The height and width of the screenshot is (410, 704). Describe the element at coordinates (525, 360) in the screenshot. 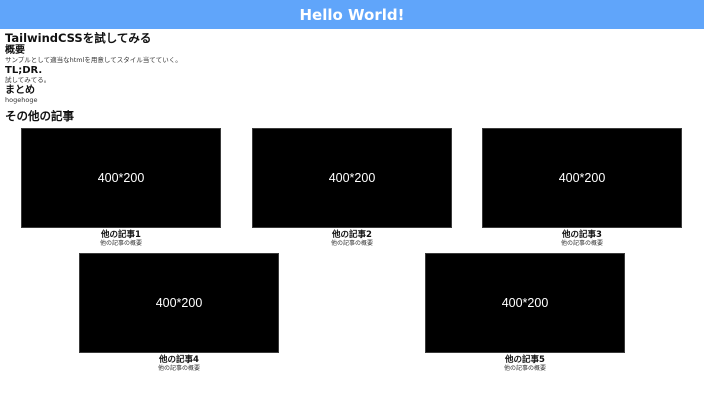

I see `card-title: 他の記事5` at that location.